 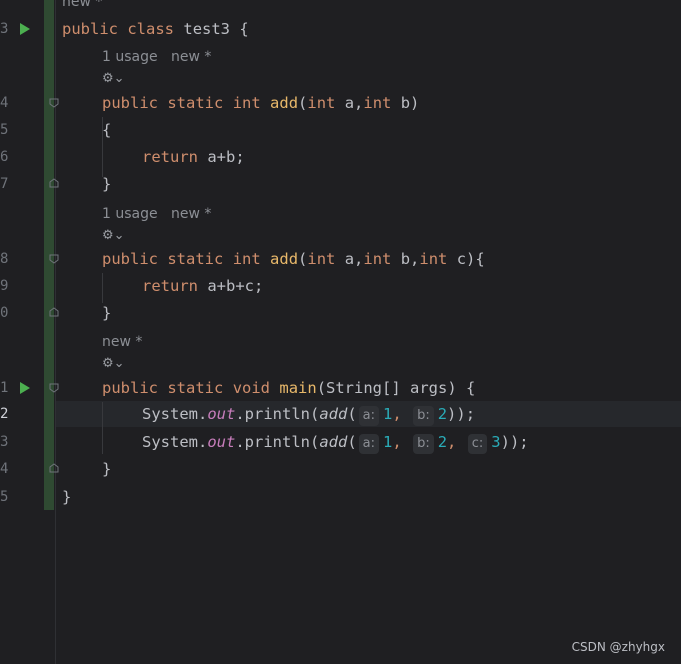 I want to click on code-line-return: return a+b+c;, so click(x=202, y=286).